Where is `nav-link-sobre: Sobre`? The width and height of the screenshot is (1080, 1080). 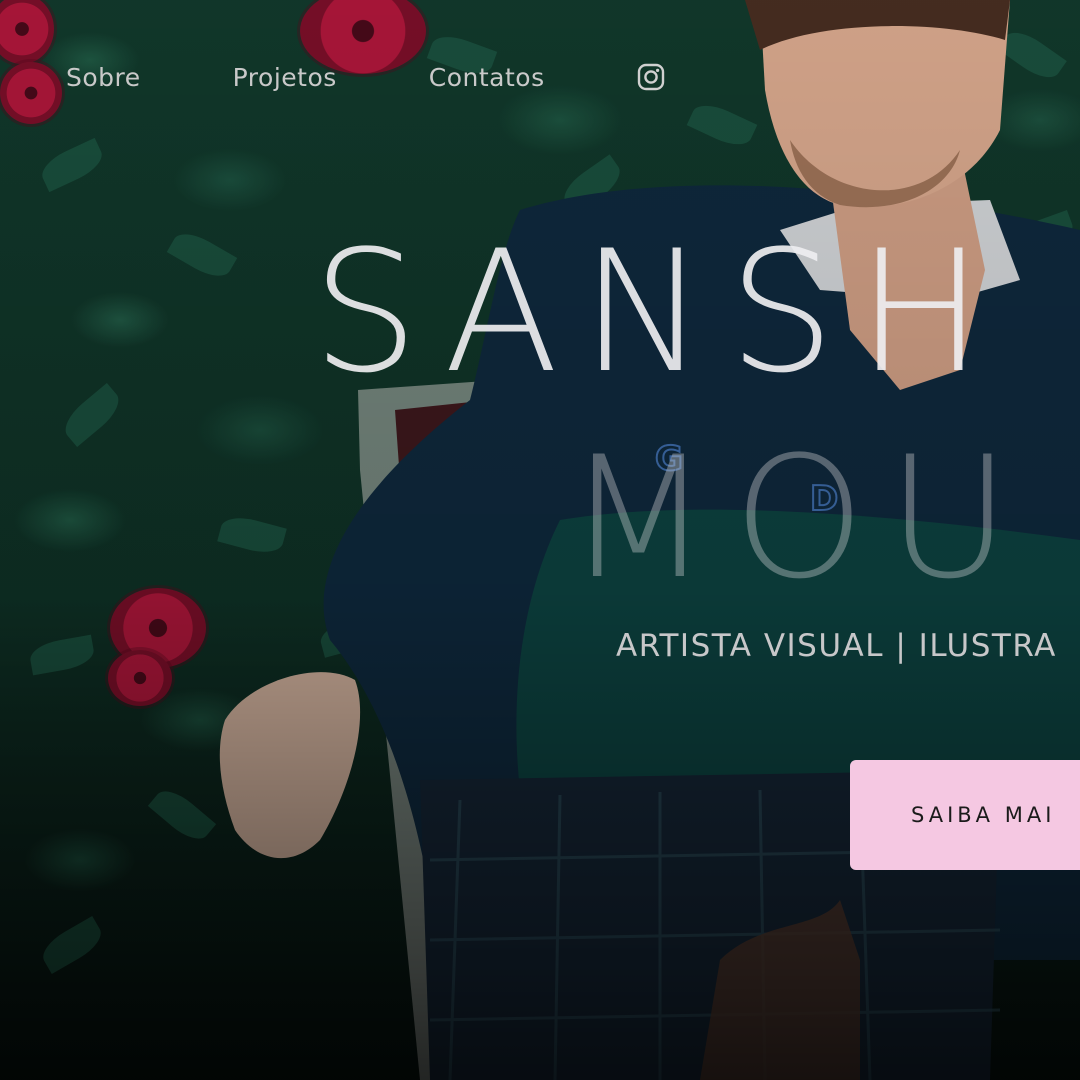 nav-link-sobre: Sobre is located at coordinates (103, 77).